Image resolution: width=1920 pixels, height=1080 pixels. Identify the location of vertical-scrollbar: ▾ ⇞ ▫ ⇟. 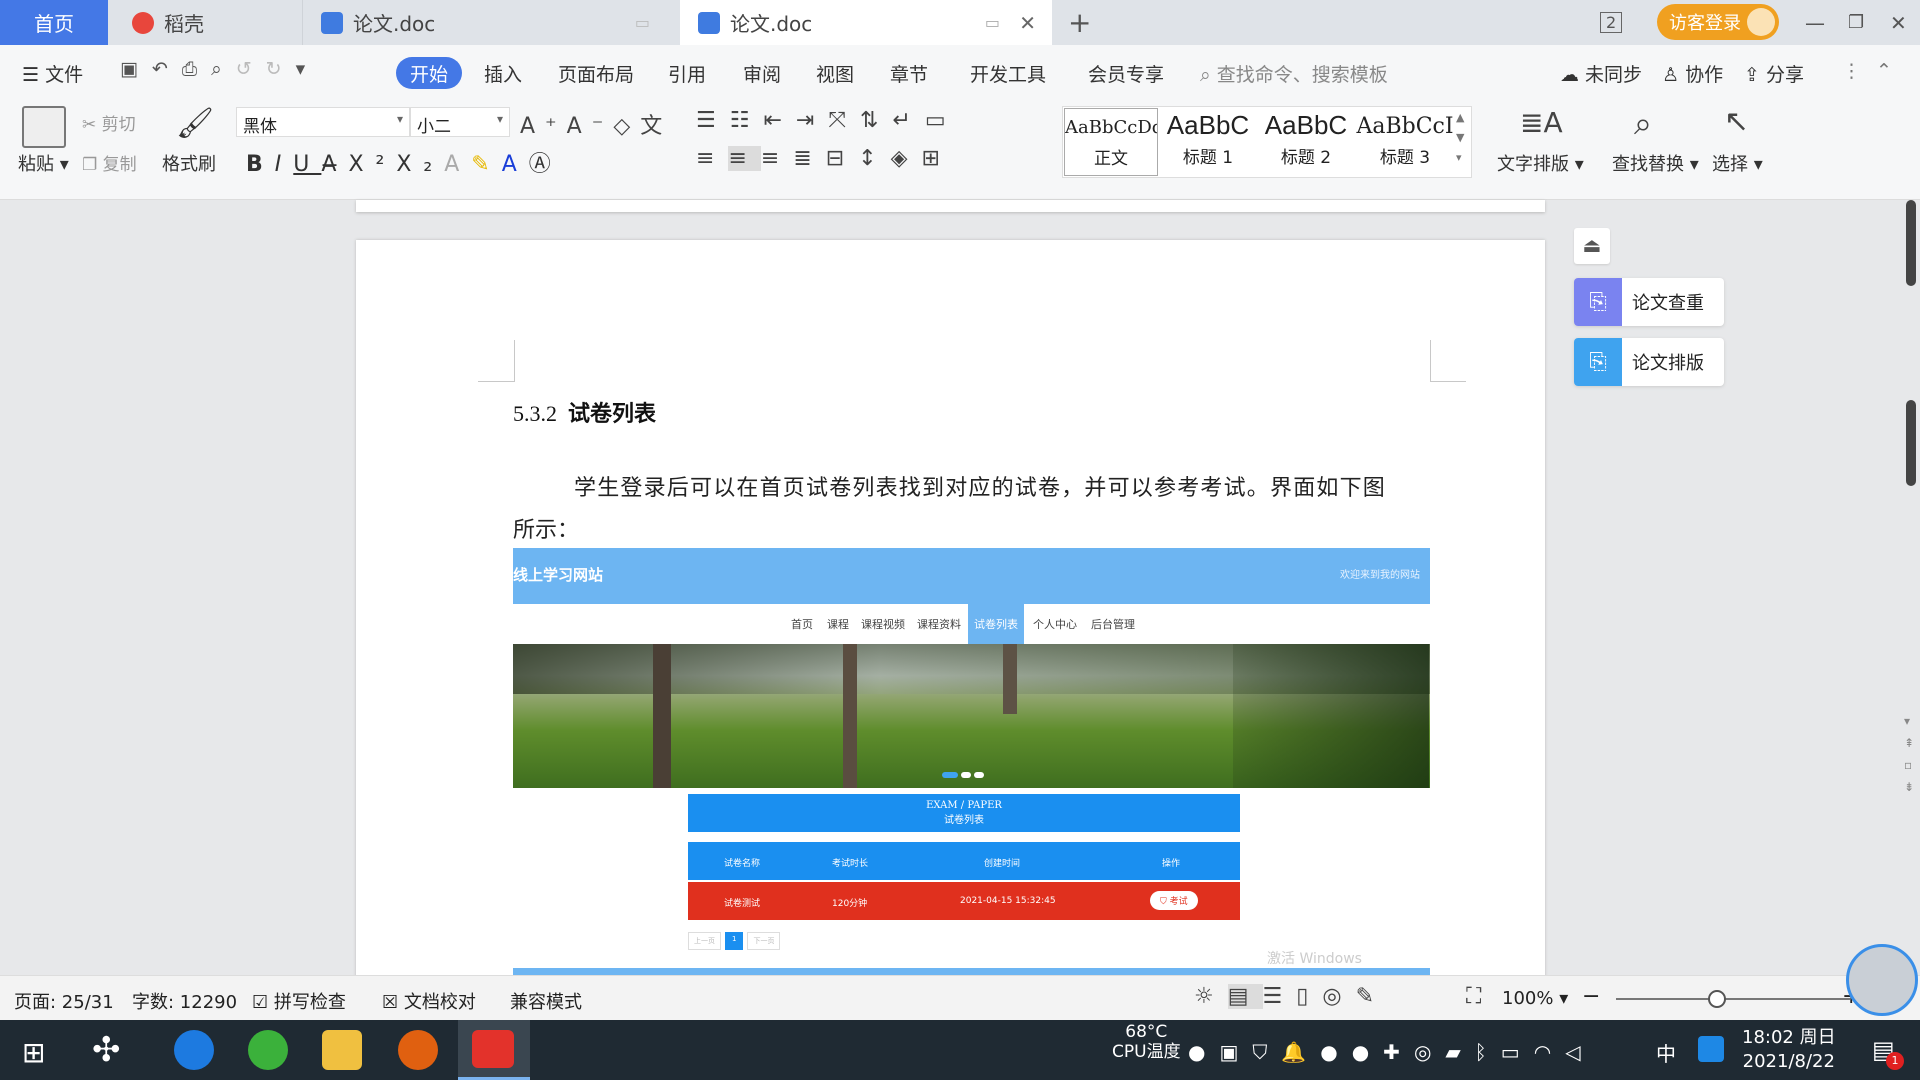
(1911, 587).